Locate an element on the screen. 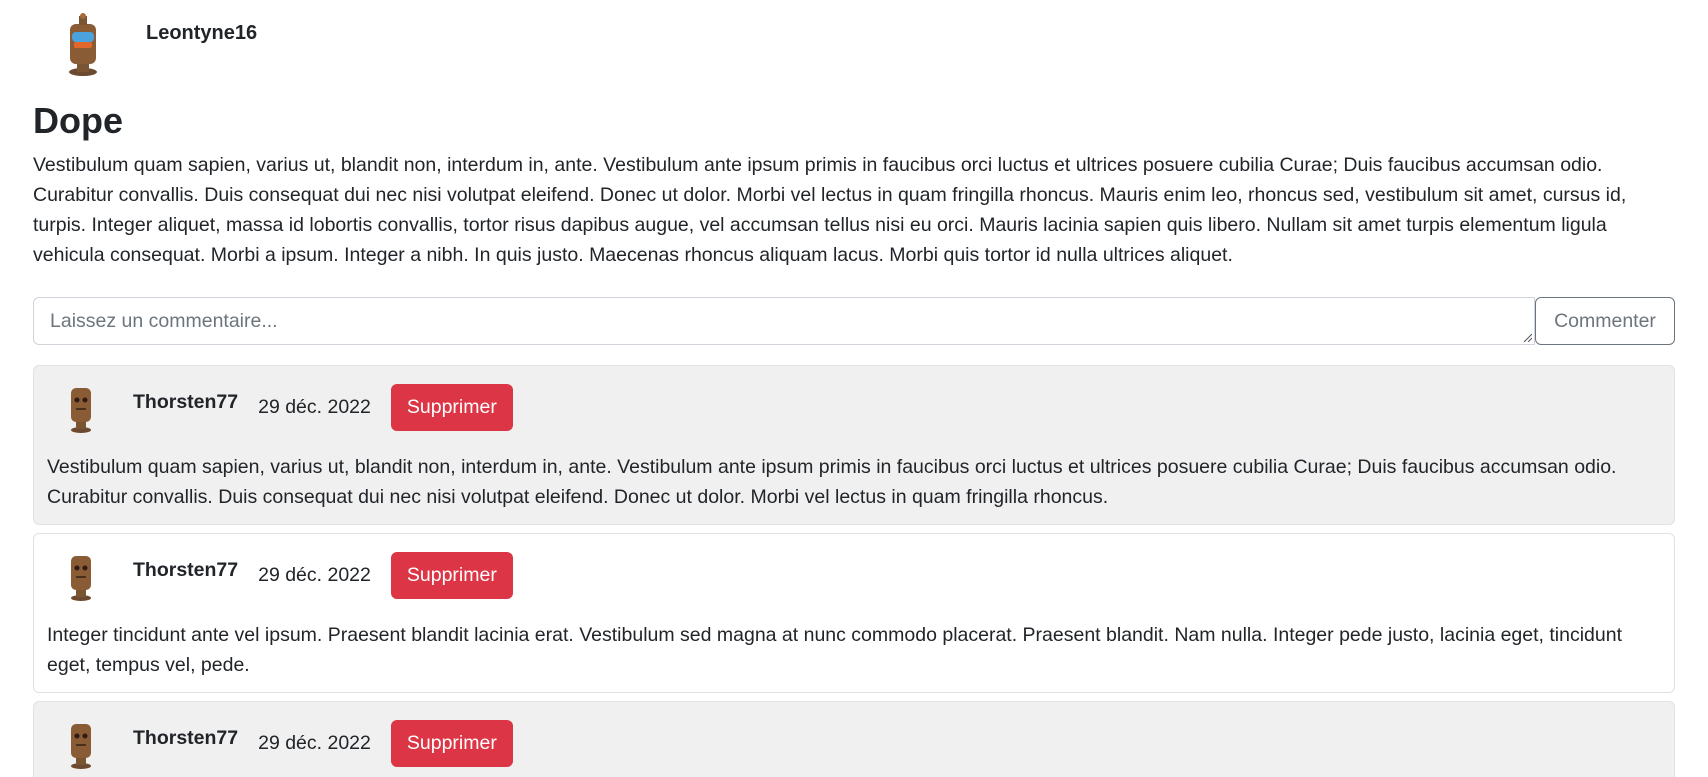 The height and width of the screenshot is (777, 1708). post-title: Dope is located at coordinates (78, 120).